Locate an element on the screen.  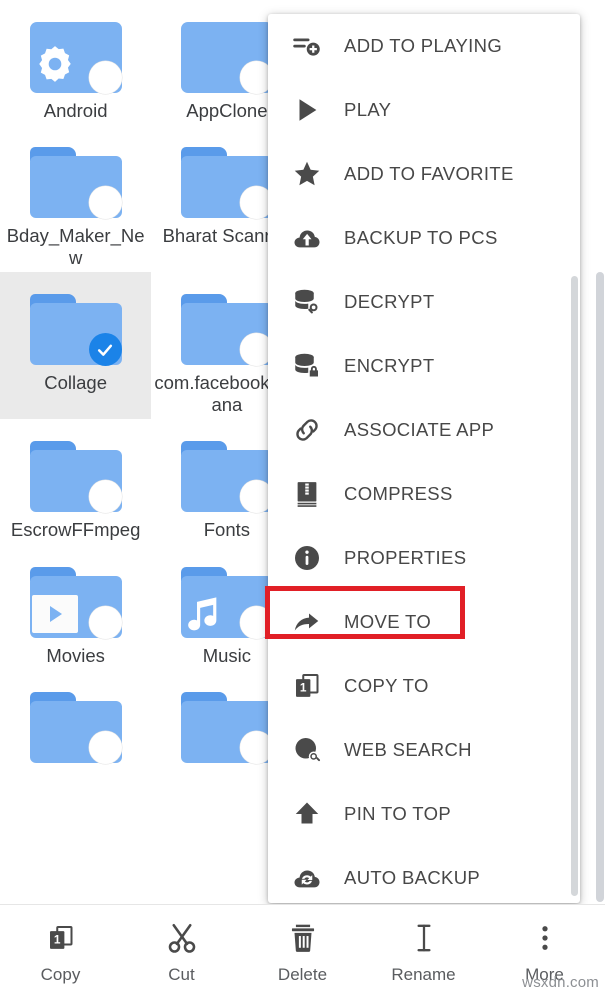
context-menu-item: ASSOCIATE APP is located at coordinates (424, 430).